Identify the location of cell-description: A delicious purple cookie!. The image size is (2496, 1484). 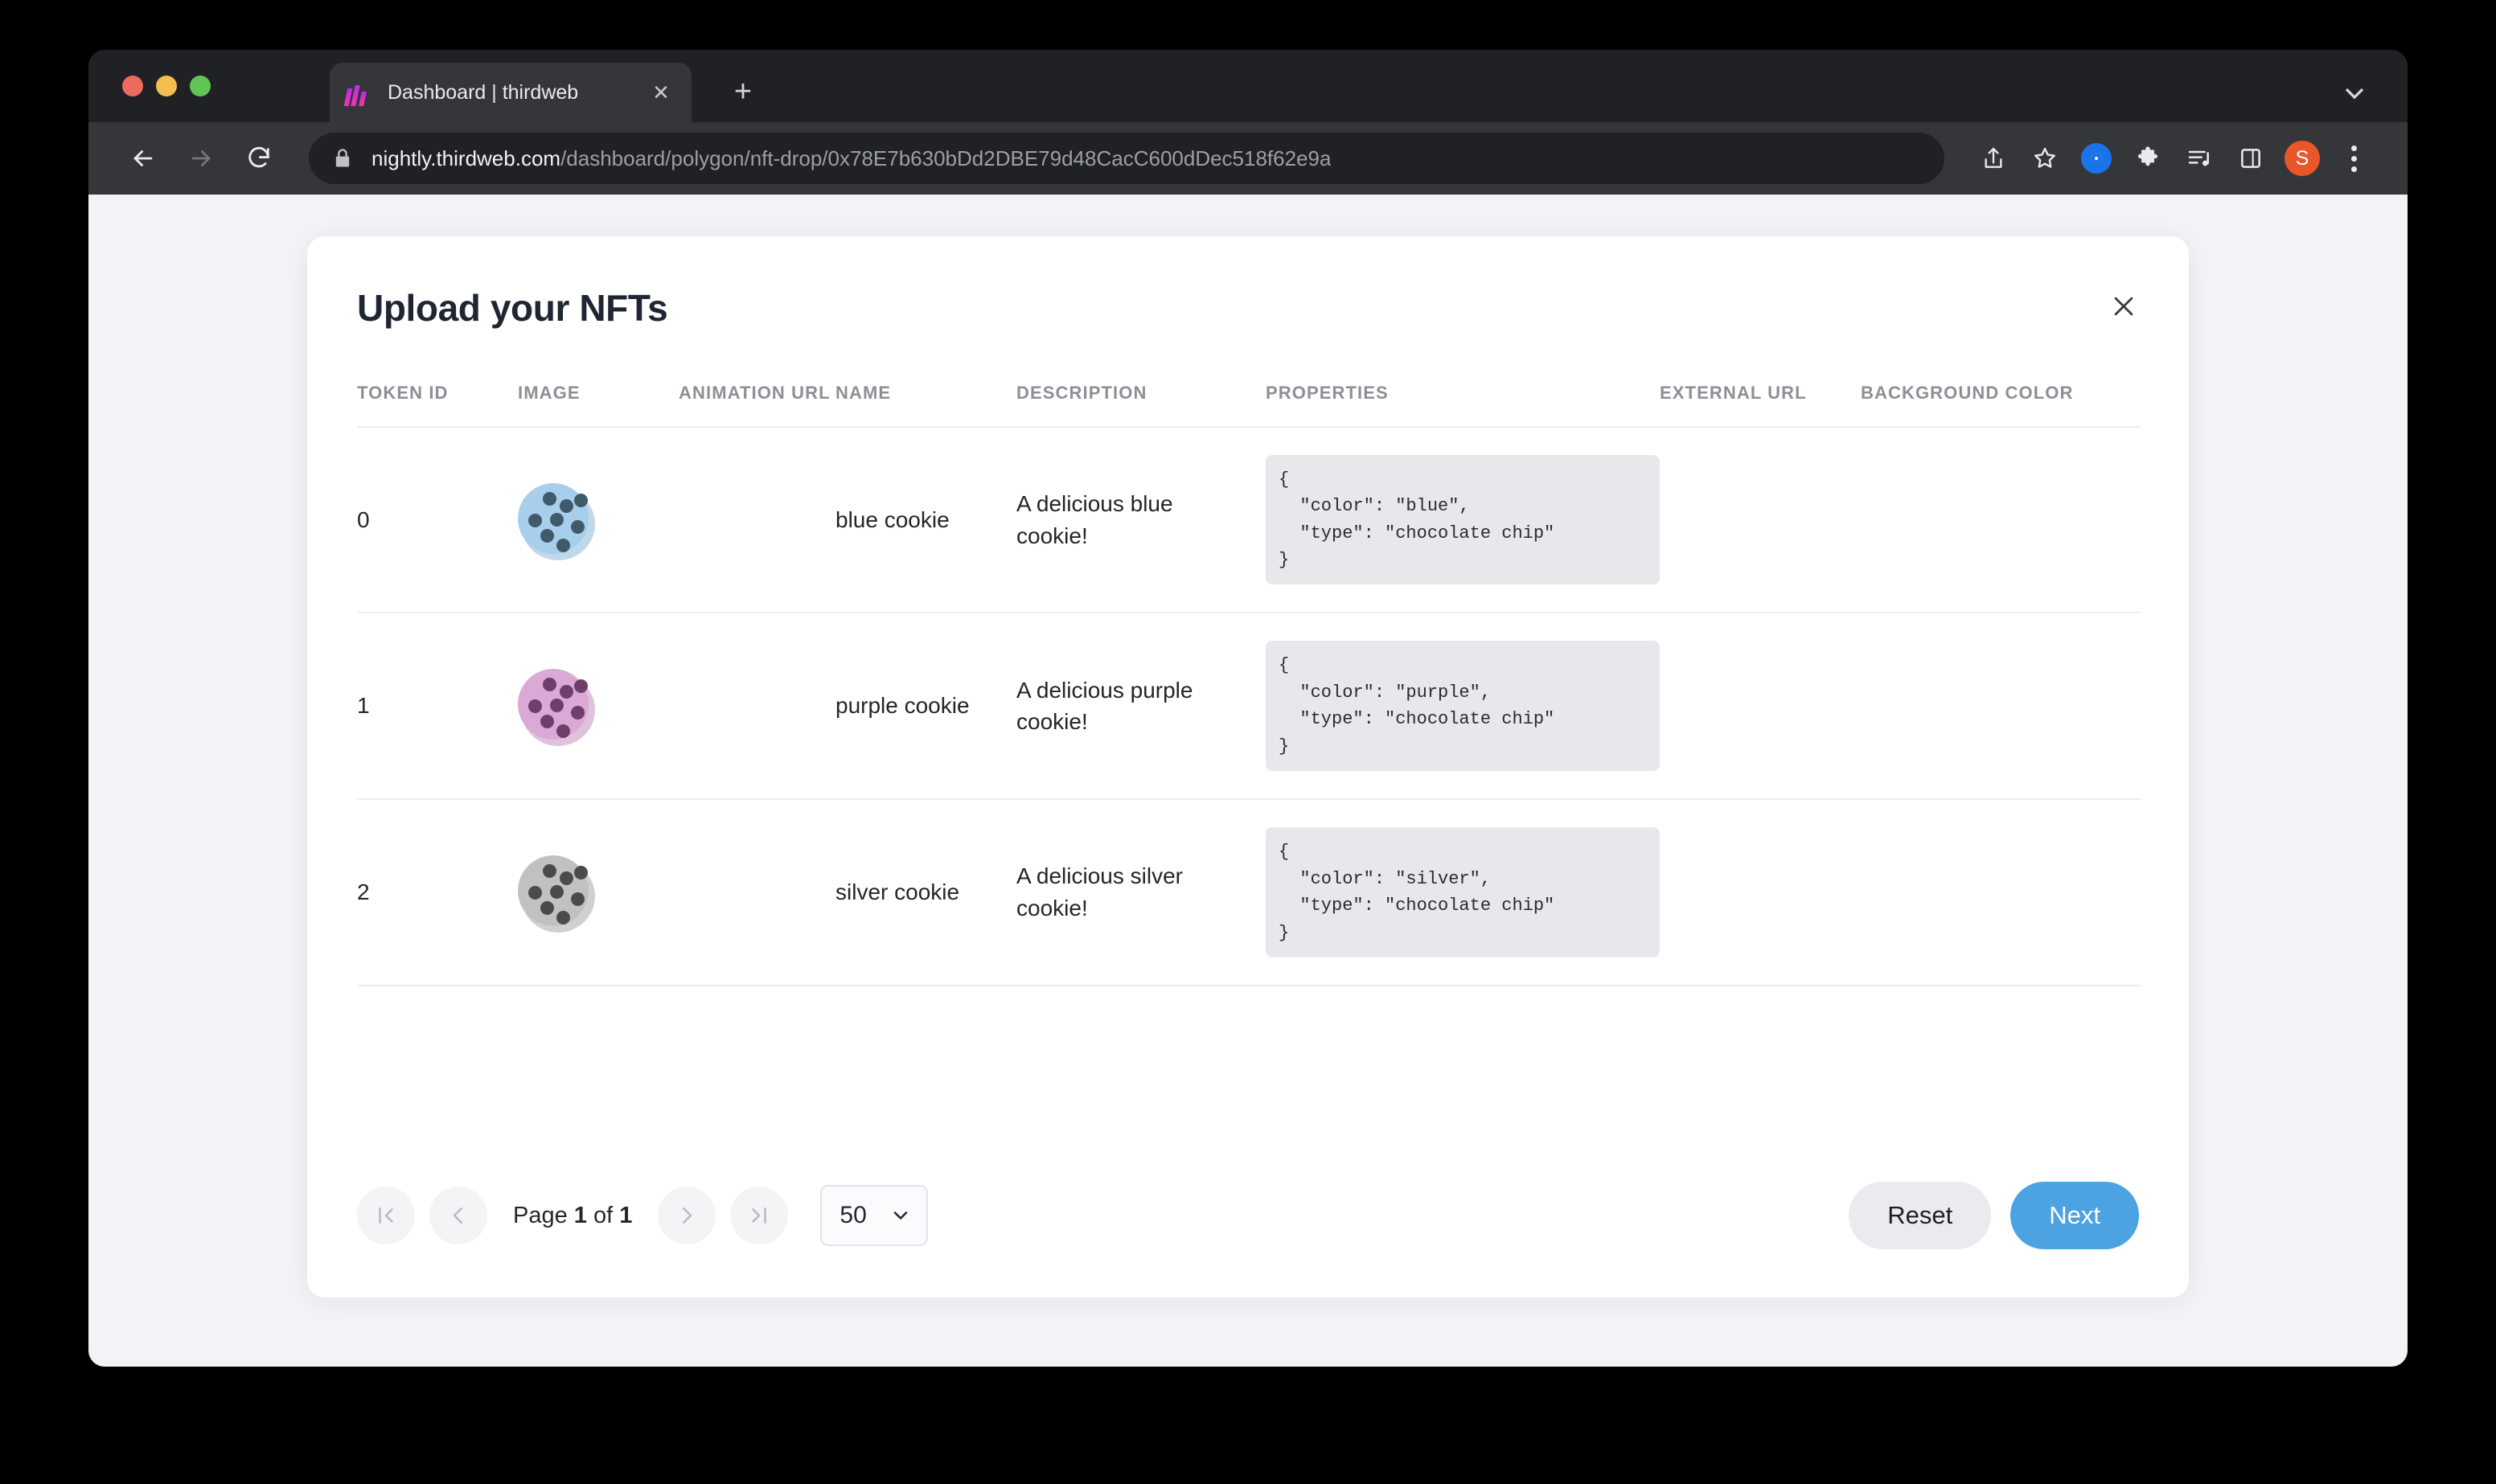
(1141, 707).